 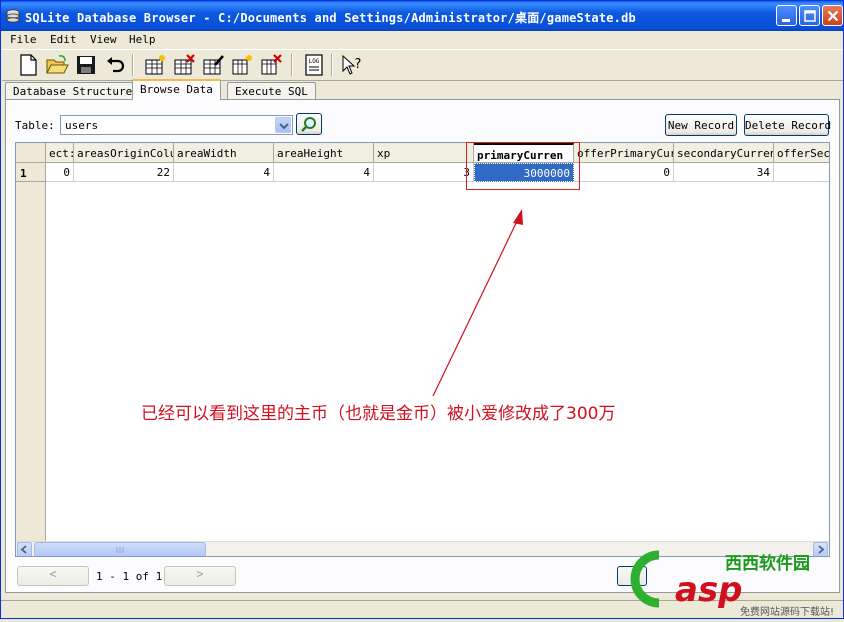 I want to click on watermark-logo-icon: asp 西西软件园 免费网站源码下载站!, so click(x=732, y=584).